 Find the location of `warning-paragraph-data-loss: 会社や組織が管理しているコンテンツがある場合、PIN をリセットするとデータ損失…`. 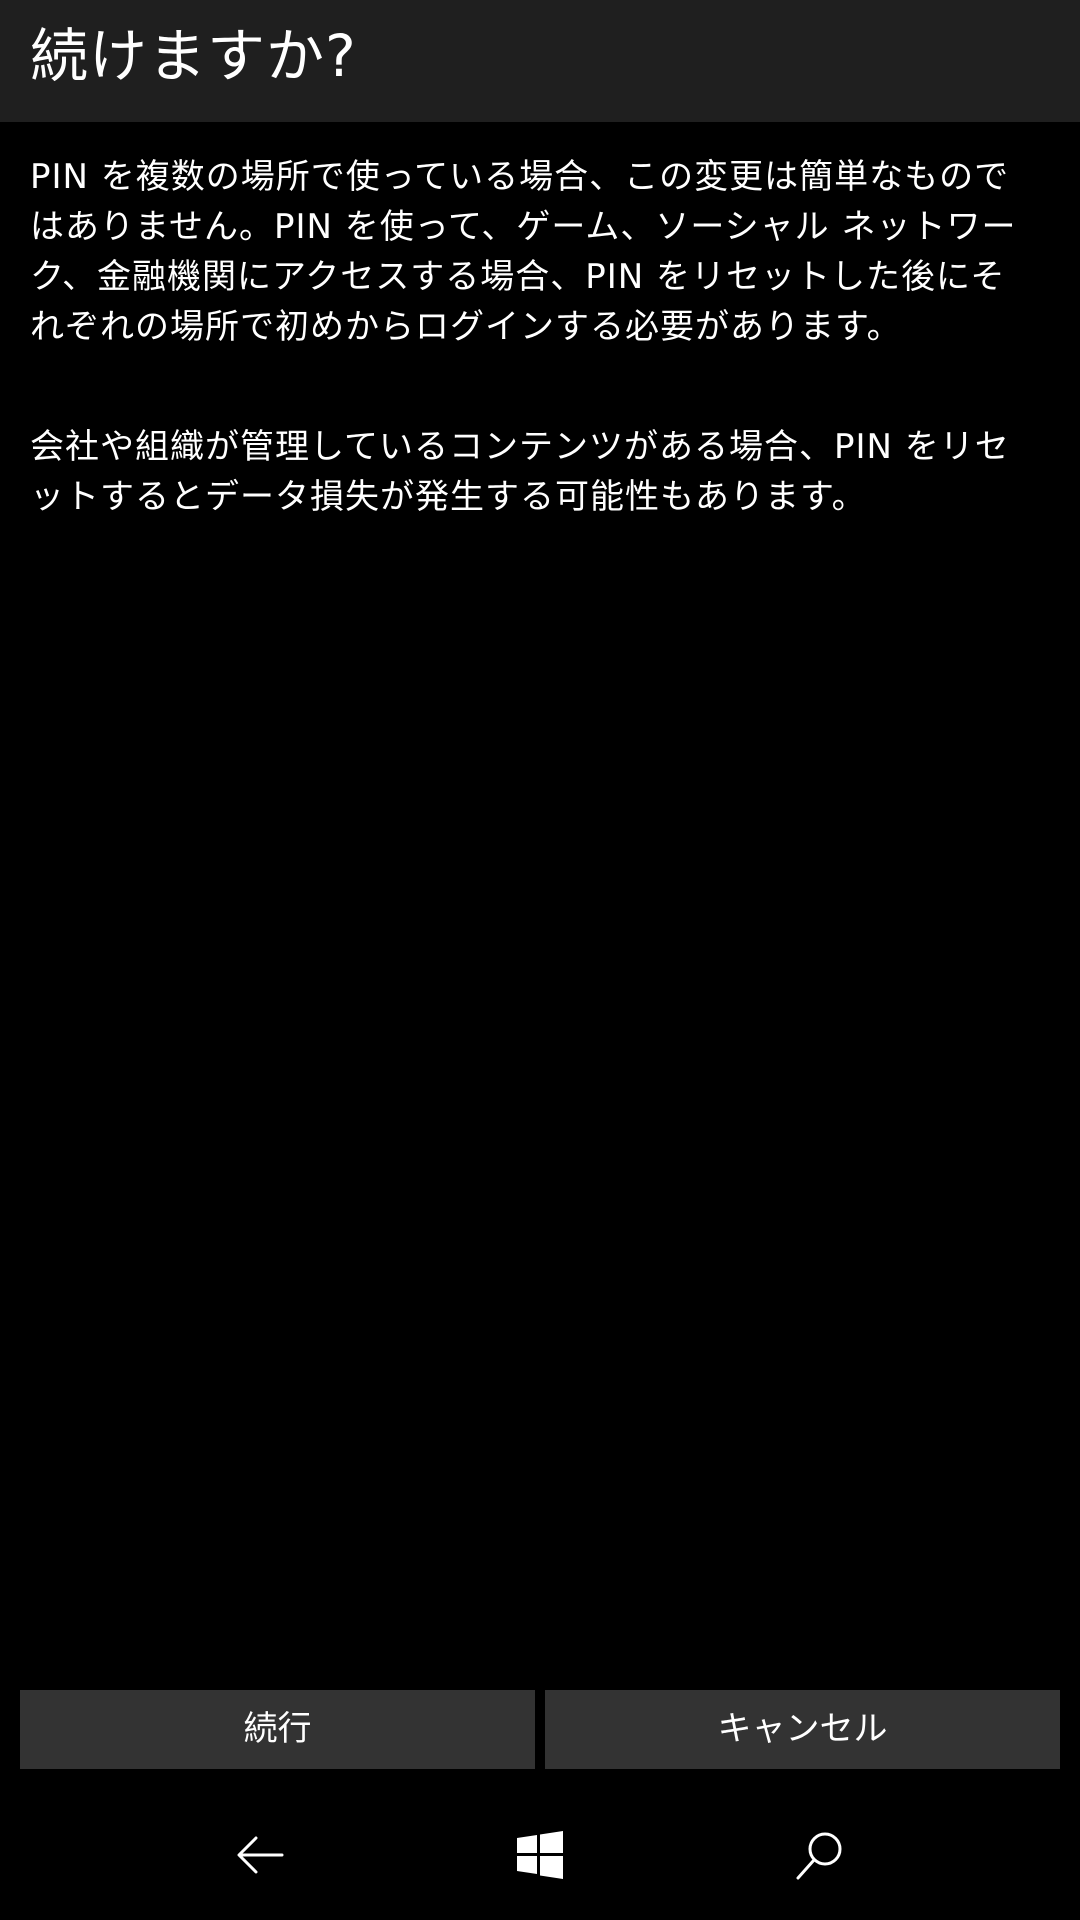

warning-paragraph-data-loss: 会社や組織が管理しているコンテンツがある場合、PIN をリセットするとデータ損失… is located at coordinates (520, 472).